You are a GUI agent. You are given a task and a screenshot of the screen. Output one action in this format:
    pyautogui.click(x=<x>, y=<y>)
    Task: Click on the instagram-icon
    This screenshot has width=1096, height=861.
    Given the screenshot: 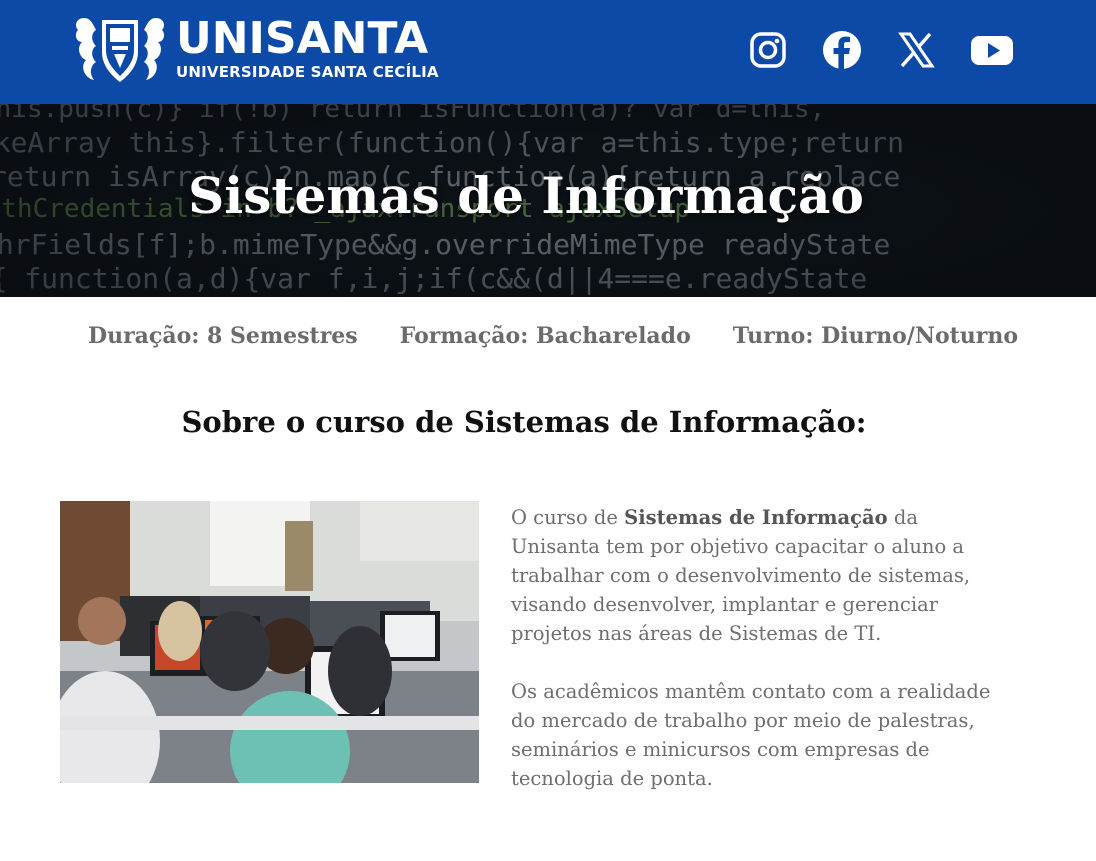 What is the action you would take?
    pyautogui.click(x=768, y=50)
    